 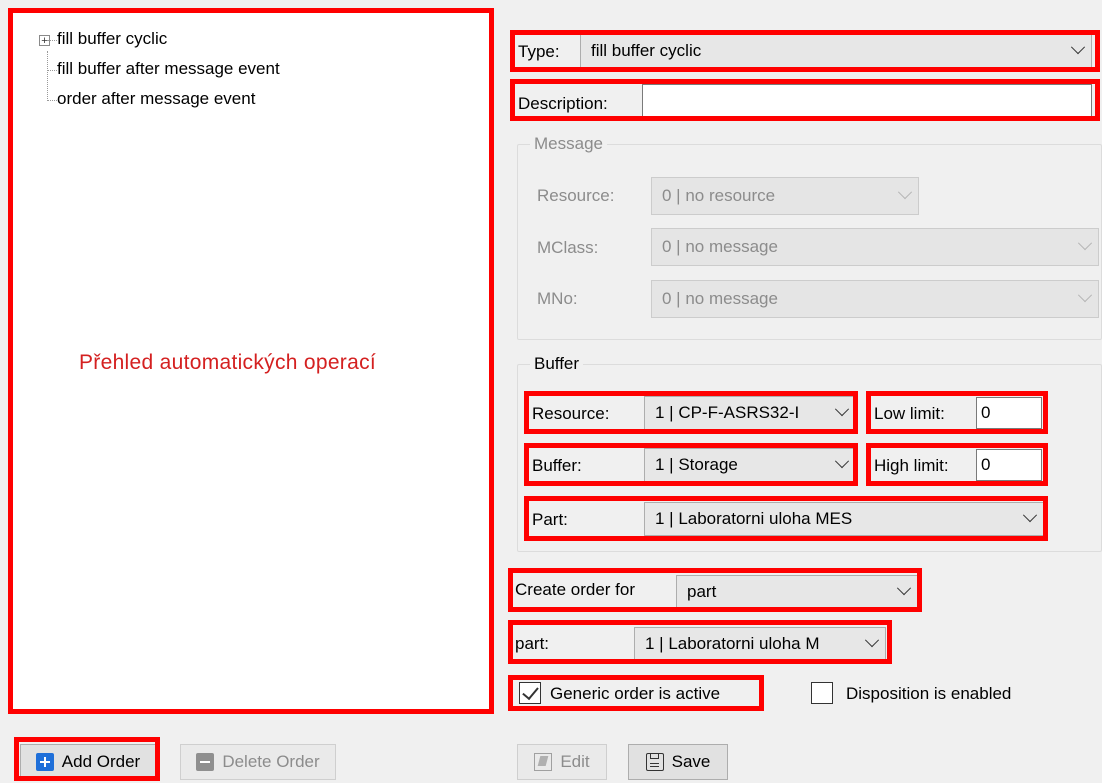 I want to click on generic-order-checkbox, so click(x=530, y=693).